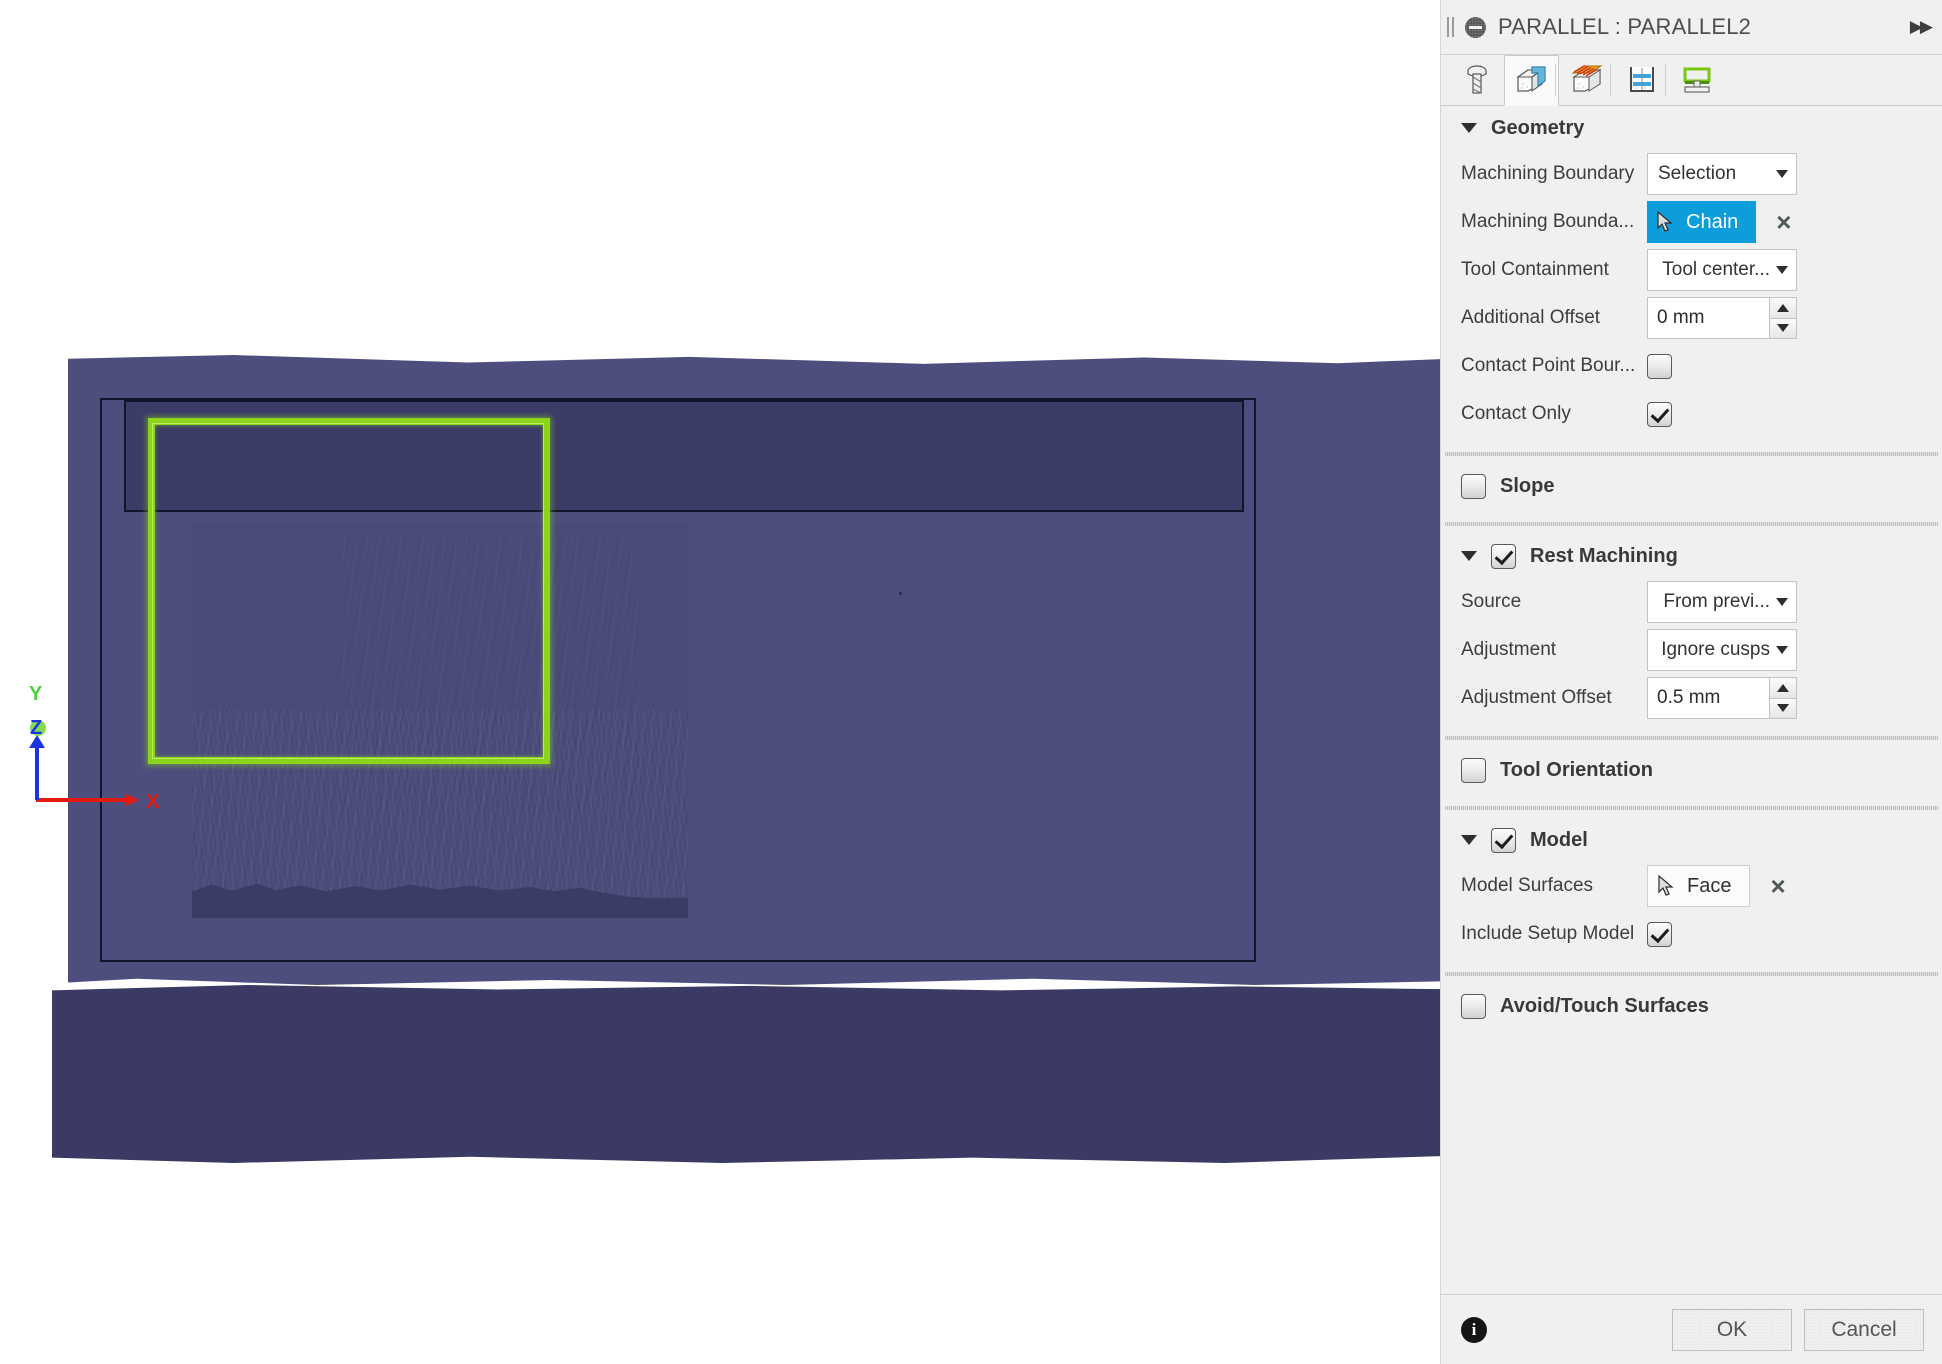 This screenshot has width=1942, height=1364. What do you see at coordinates (1708, 318) in the screenshot?
I see `additional-offset-input: 0 mm` at bounding box center [1708, 318].